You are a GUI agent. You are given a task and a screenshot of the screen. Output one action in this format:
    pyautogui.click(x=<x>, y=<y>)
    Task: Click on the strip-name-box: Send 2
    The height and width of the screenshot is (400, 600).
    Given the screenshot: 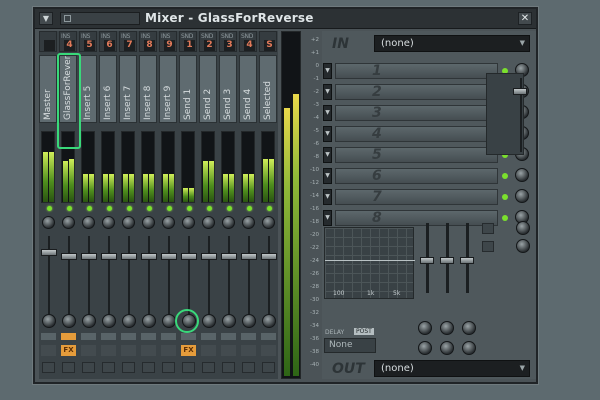 What is the action you would take?
    pyautogui.click(x=208, y=89)
    